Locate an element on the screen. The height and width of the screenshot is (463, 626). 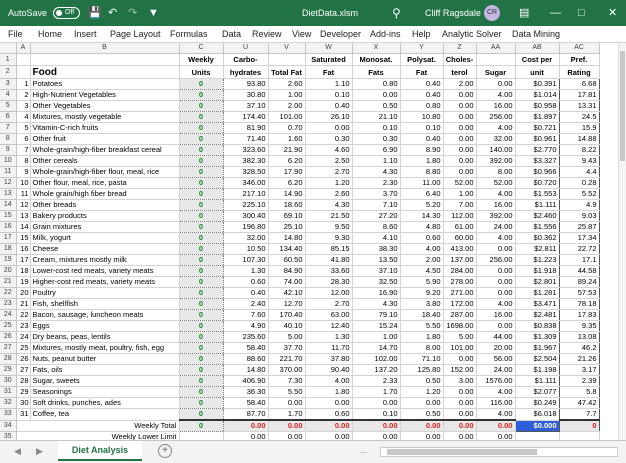
maximize-icon: □ is located at coordinates (581, 13).